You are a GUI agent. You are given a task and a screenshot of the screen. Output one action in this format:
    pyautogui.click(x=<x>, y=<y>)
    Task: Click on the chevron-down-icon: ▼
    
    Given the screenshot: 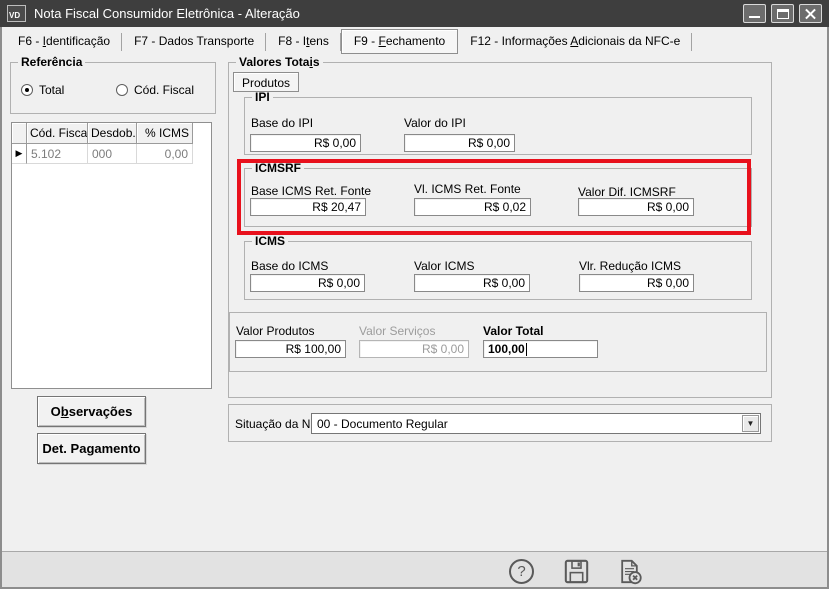 What is the action you would take?
    pyautogui.click(x=750, y=423)
    